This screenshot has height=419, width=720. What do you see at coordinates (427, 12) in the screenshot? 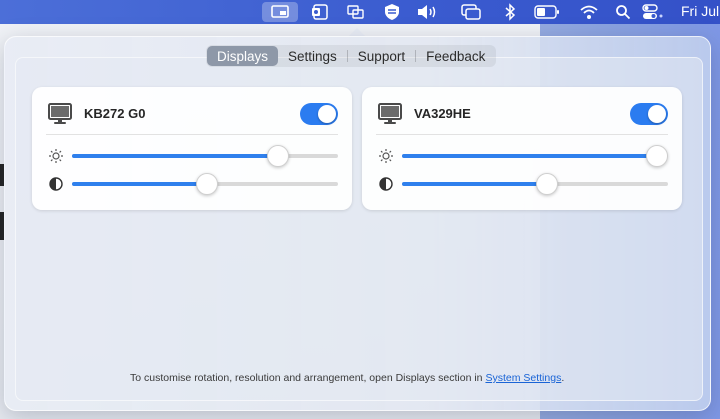
I see `volume-icon` at bounding box center [427, 12].